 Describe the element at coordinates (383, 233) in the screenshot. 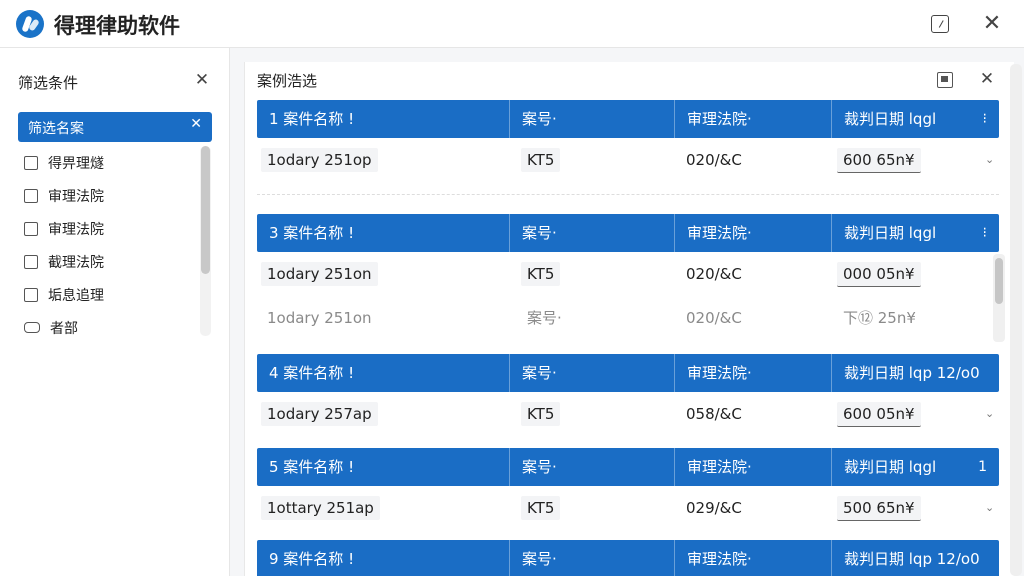

I see `header-case-name: 3 案件名称 !` at that location.